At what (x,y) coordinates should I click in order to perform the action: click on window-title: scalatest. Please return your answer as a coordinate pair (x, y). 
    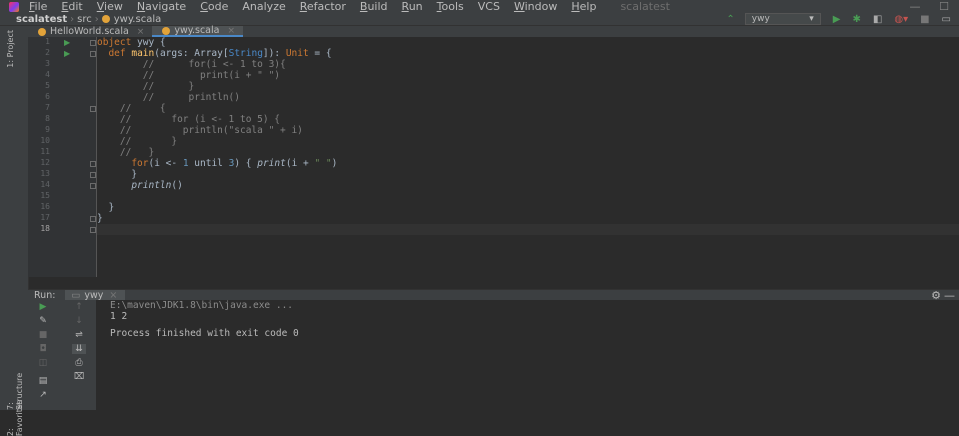
    Looking at the image, I should click on (645, 6).